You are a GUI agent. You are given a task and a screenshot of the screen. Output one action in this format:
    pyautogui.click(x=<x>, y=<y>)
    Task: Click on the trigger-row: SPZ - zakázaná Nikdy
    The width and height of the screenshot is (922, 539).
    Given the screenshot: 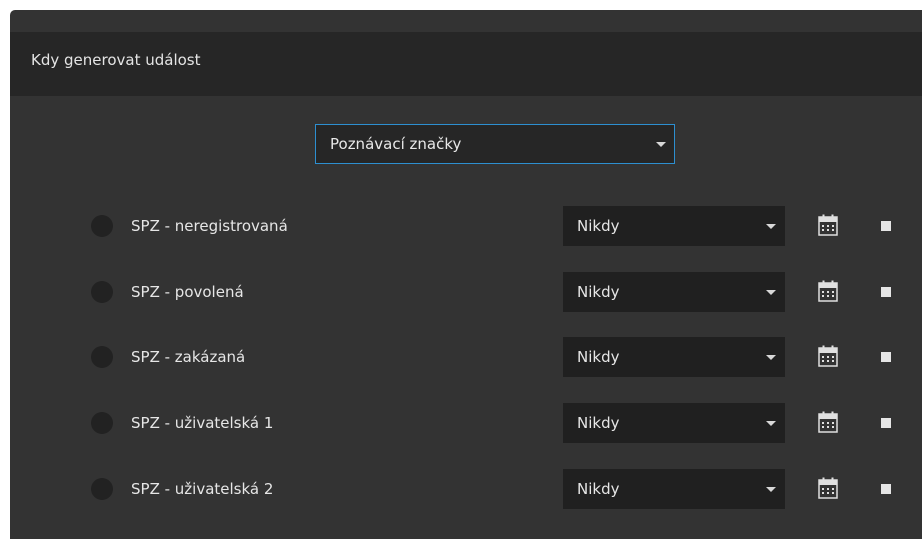 What is the action you would take?
    pyautogui.click(x=466, y=357)
    